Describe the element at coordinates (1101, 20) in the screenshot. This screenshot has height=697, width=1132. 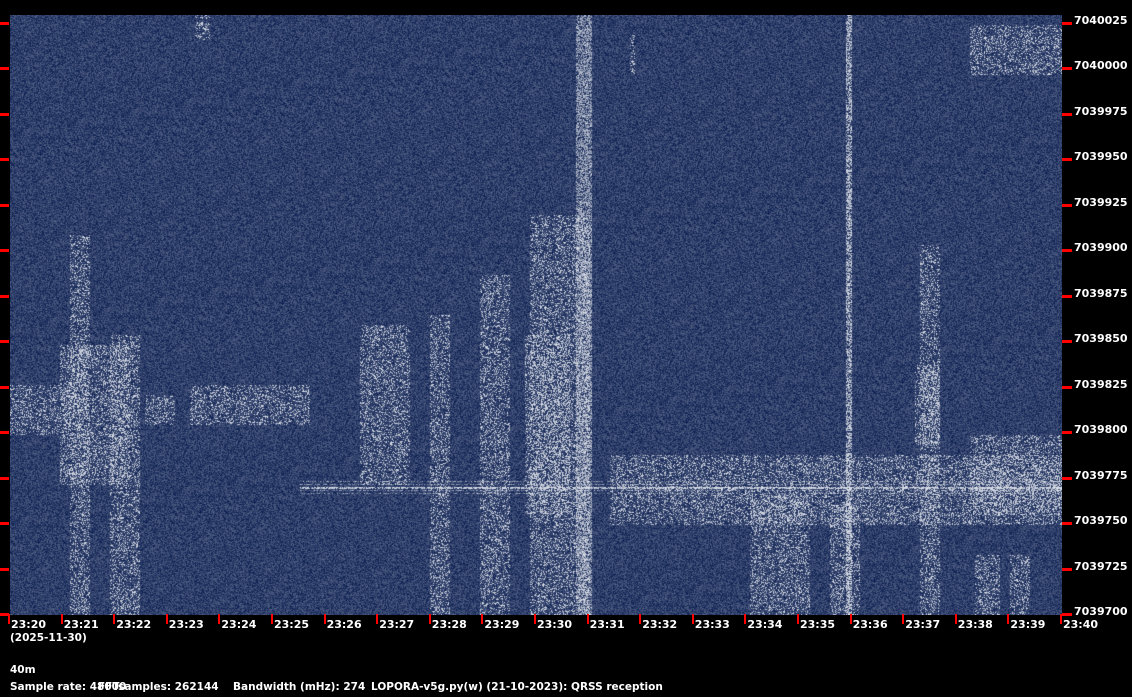
I see `y-tick-label: 7040025` at that location.